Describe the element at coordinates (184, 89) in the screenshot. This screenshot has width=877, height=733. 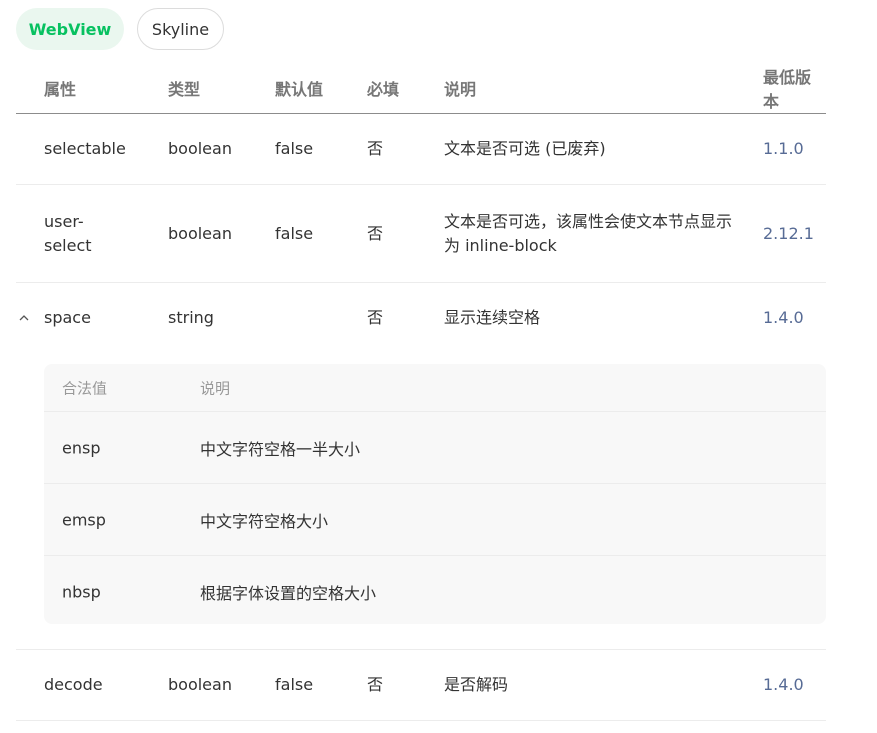
I see `header-type: 类型` at that location.